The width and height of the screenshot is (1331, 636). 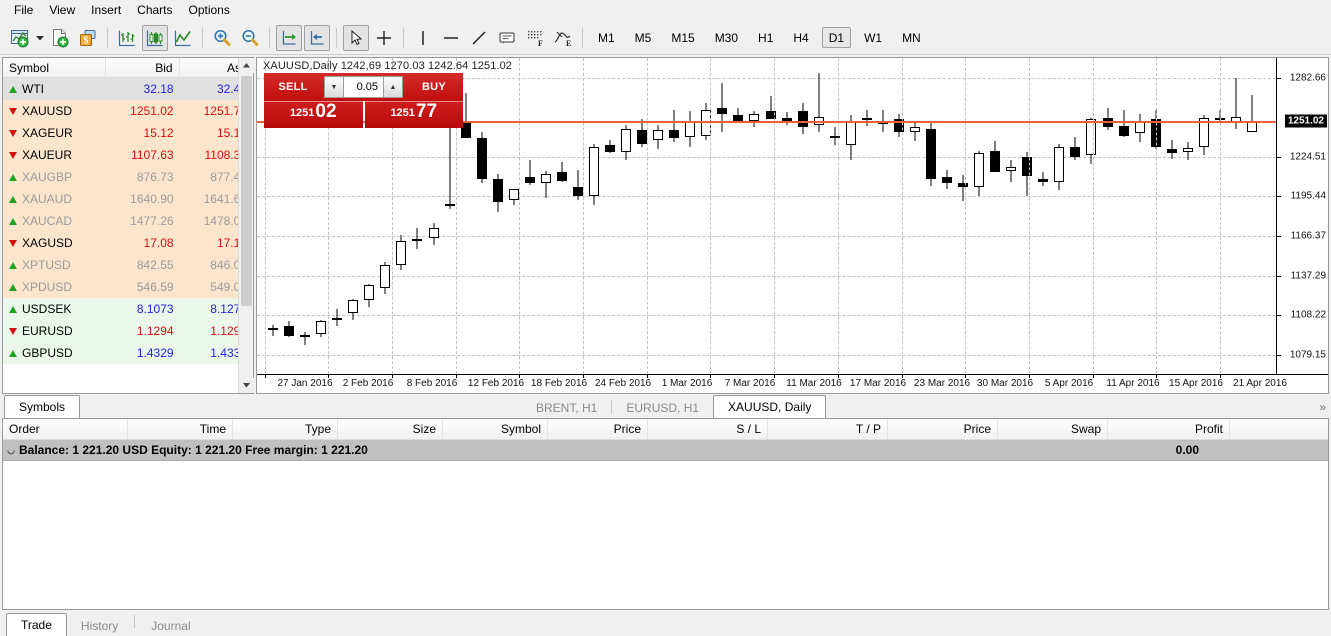 What do you see at coordinates (305, 383) in the screenshot?
I see `time-axis-label: 27 Jan 2016` at bounding box center [305, 383].